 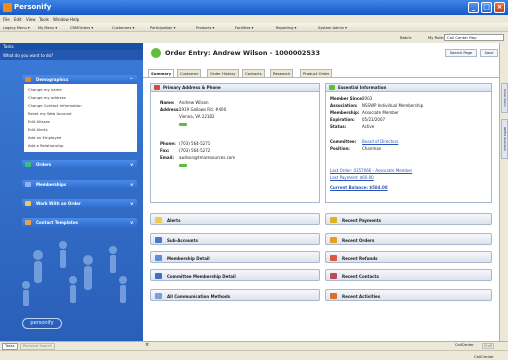 What do you see at coordinates (44, 137) in the screenshot?
I see `link-add-employee: Add an Employee` at bounding box center [44, 137].